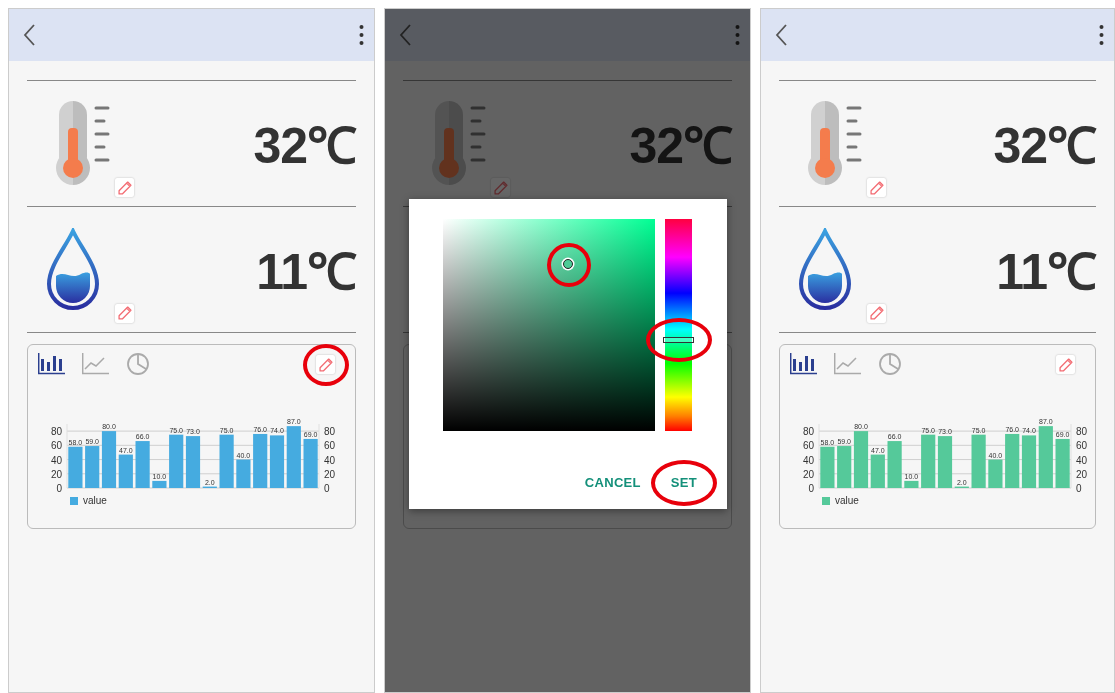  I want to click on dialog-button: SET, so click(683, 482).